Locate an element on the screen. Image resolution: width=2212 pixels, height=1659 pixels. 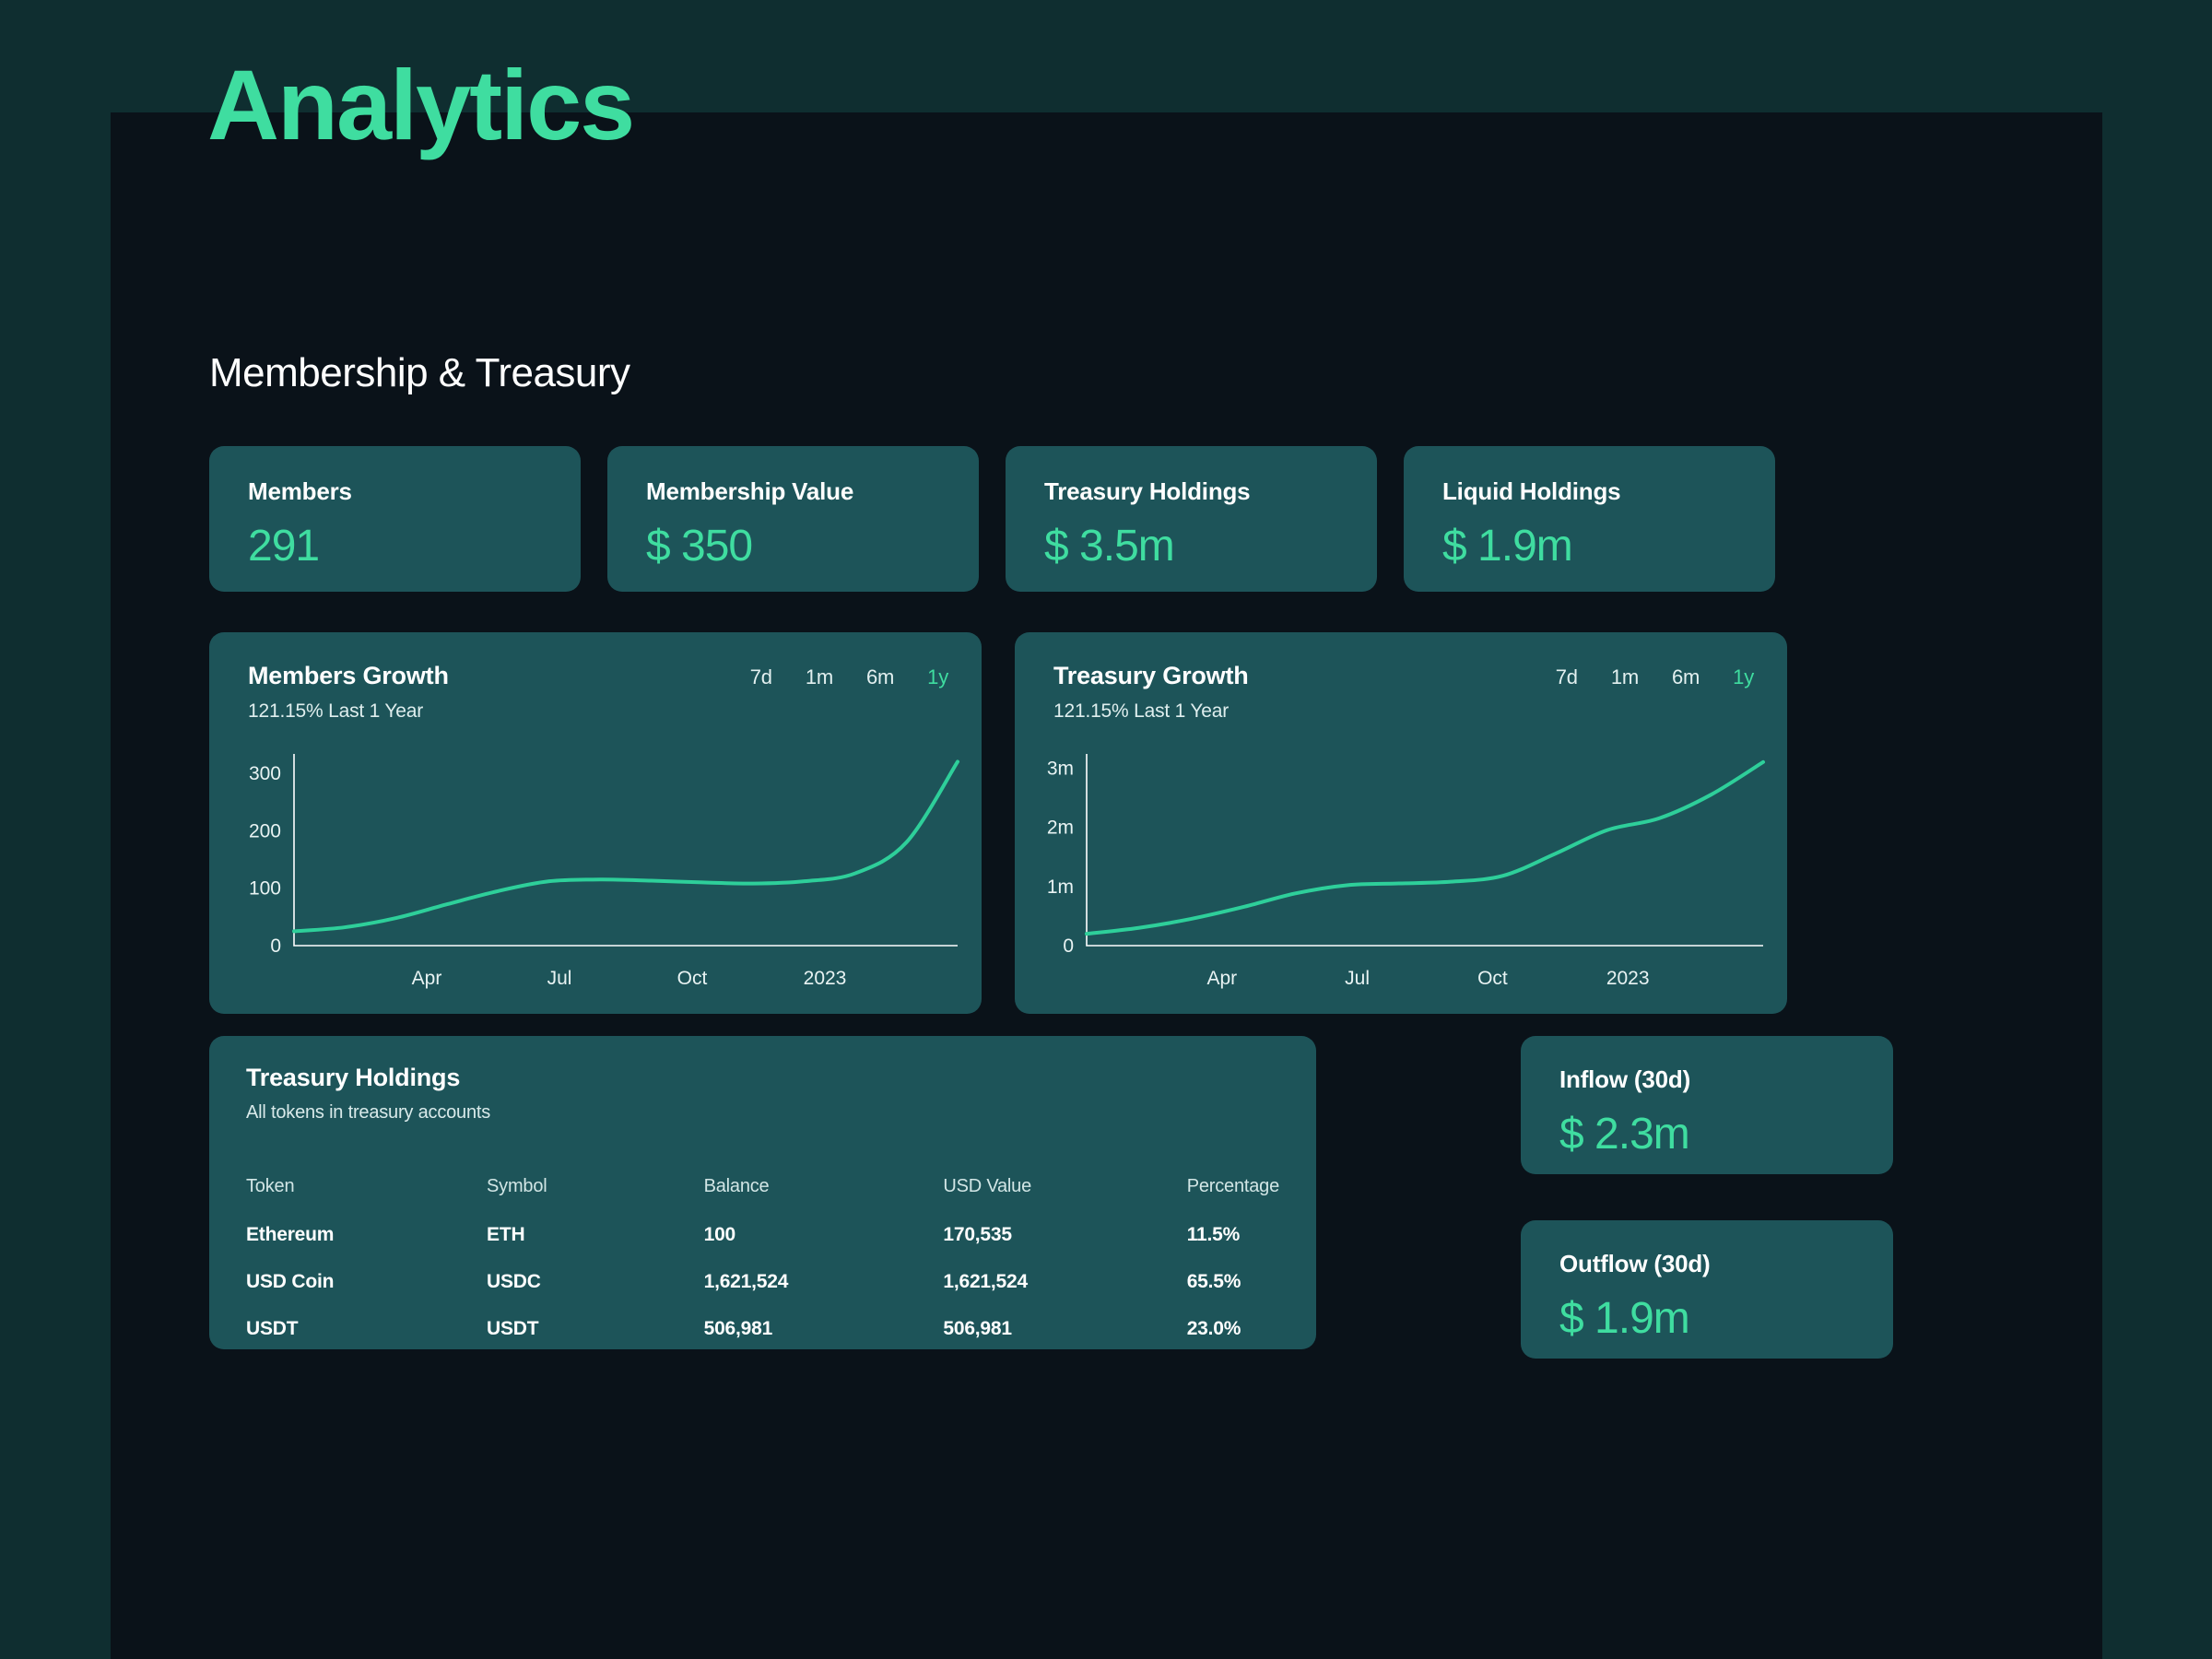
table-row: USDT USDT 506,981 506,981 23.0% is located at coordinates (762, 1341).